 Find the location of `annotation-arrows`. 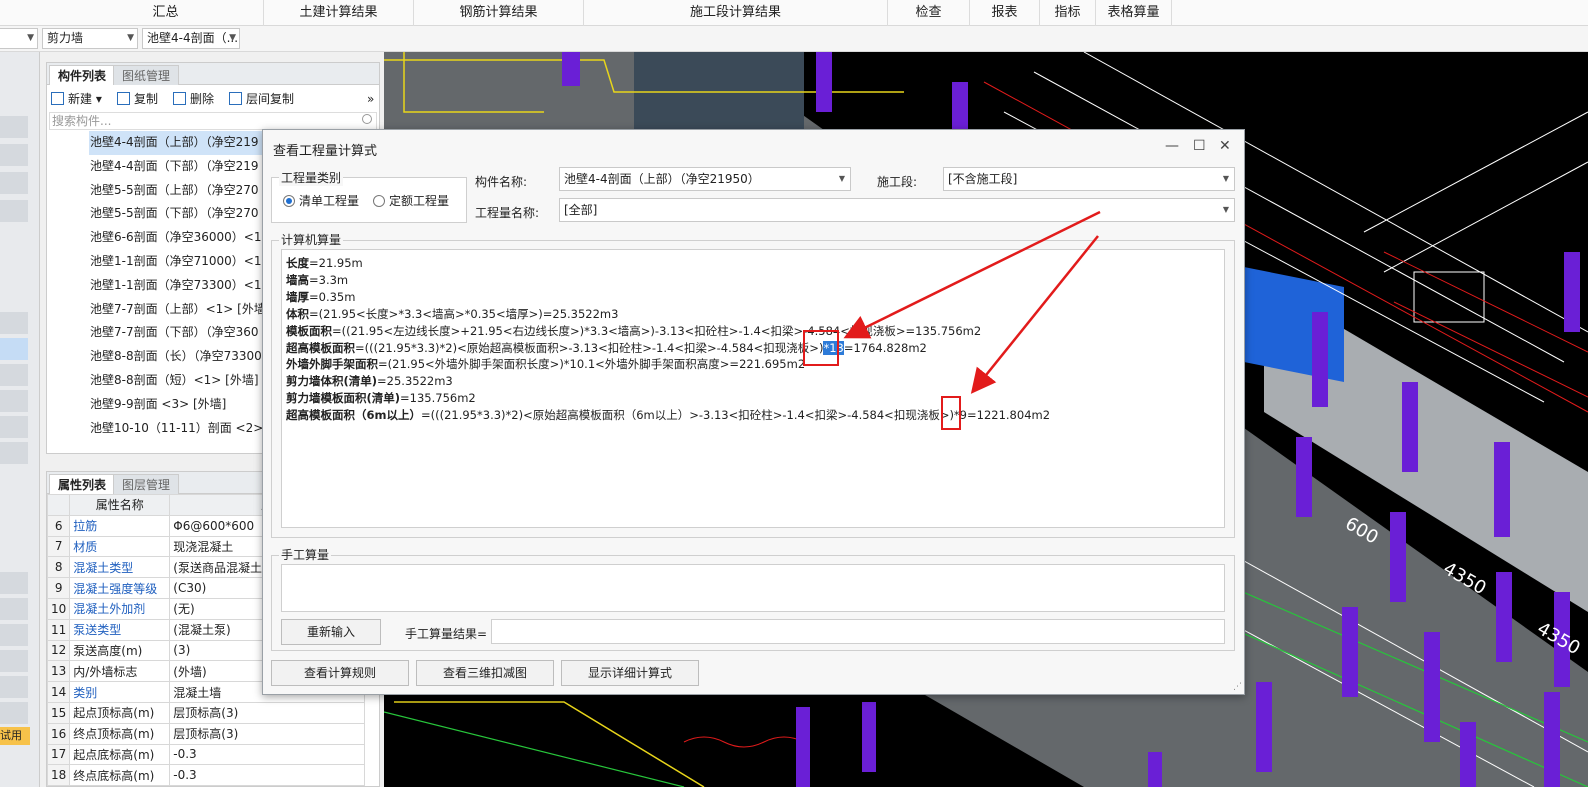

annotation-arrows is located at coordinates (972, 302).